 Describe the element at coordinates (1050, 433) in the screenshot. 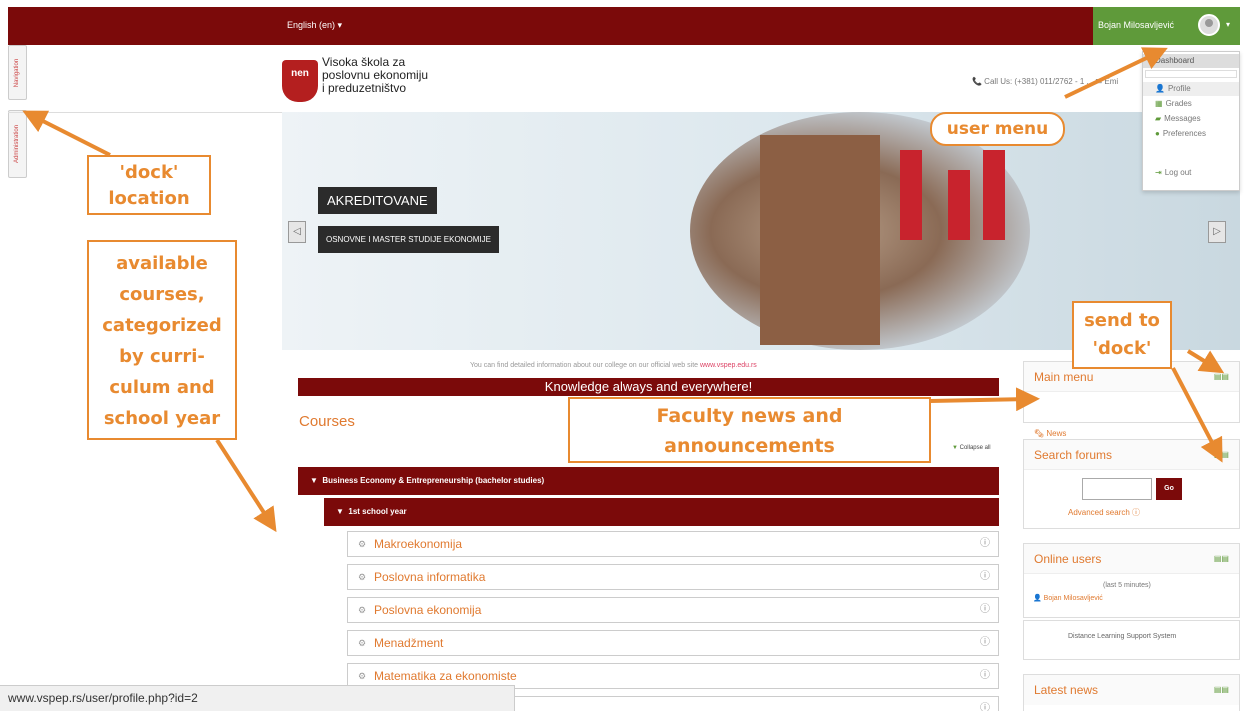

I see `news-link: 🗞 News` at that location.